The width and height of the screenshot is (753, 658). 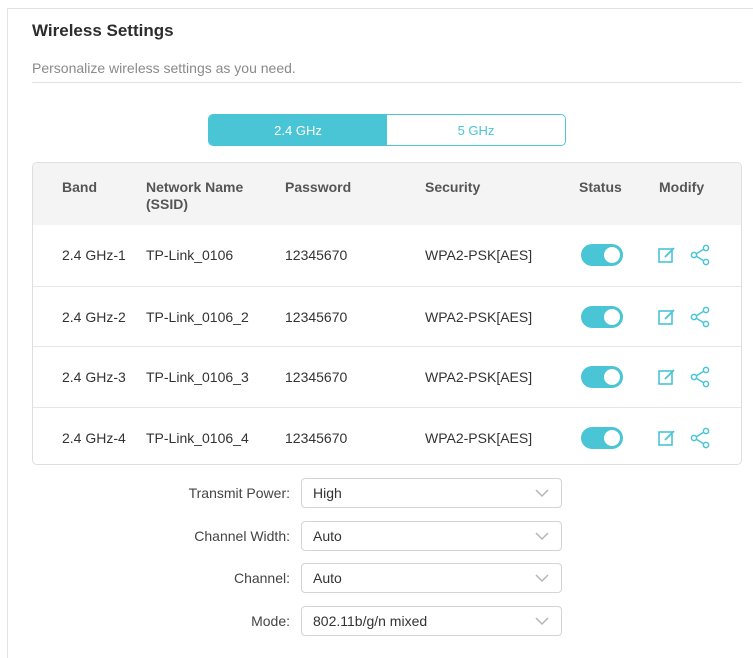 I want to click on row-band: 2.4 GHz-3, so click(x=94, y=377).